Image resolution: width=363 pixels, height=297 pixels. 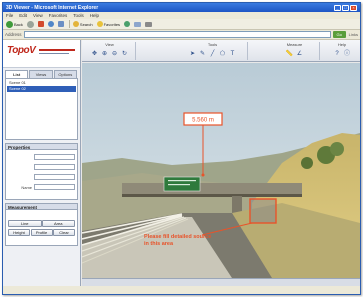 What do you see at coordinates (112, 24) in the screenshot?
I see `favorites-label: Favorites` at bounding box center [112, 24].